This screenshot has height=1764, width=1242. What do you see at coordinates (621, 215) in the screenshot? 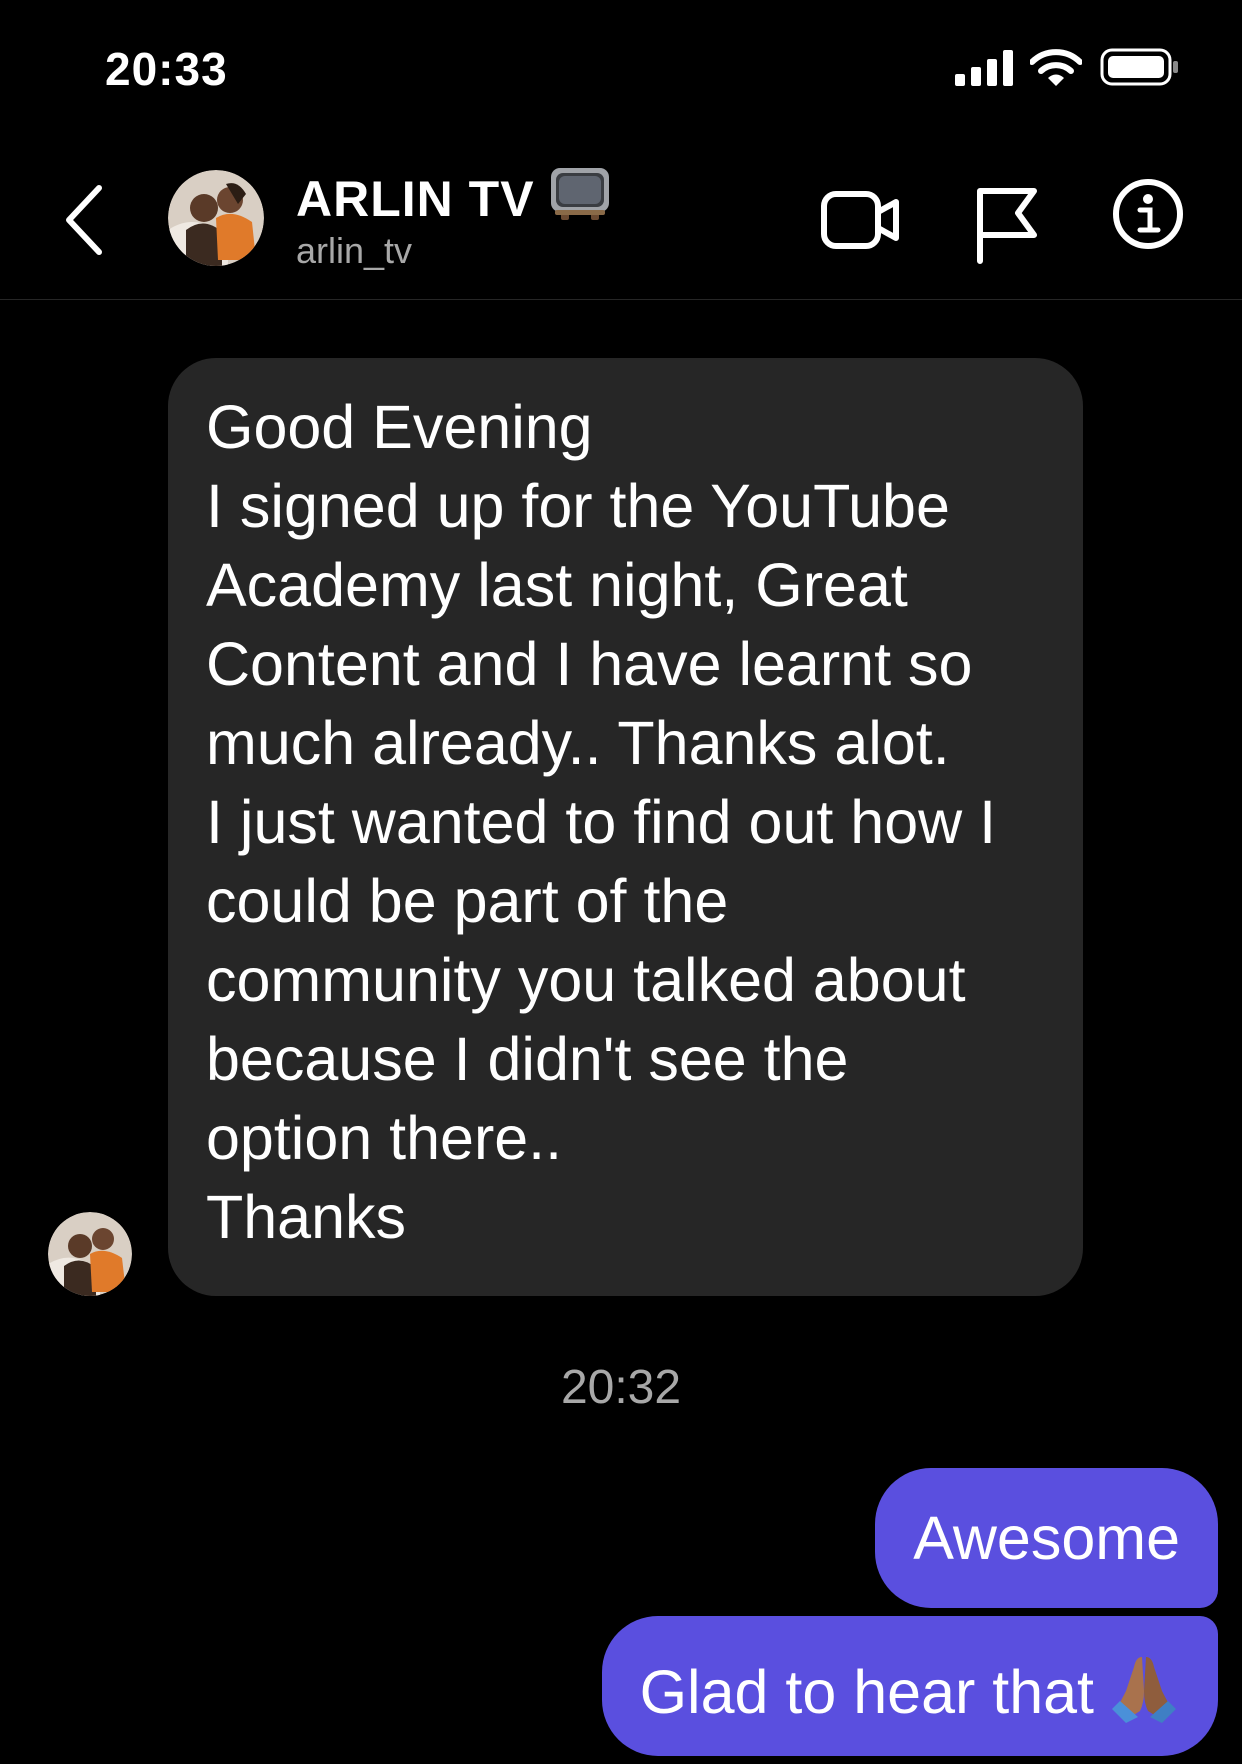
I see `chat-header: ARLIN TV arlin_tv` at bounding box center [621, 215].